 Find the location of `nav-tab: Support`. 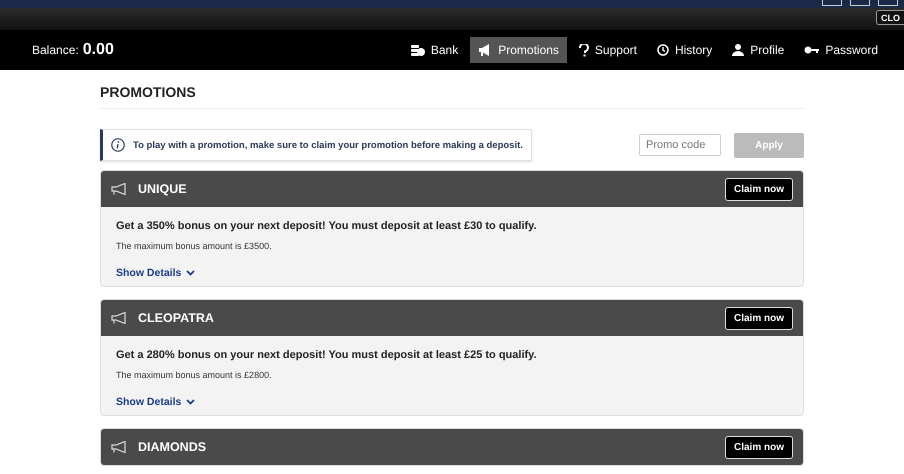

nav-tab: Support is located at coordinates (607, 50).